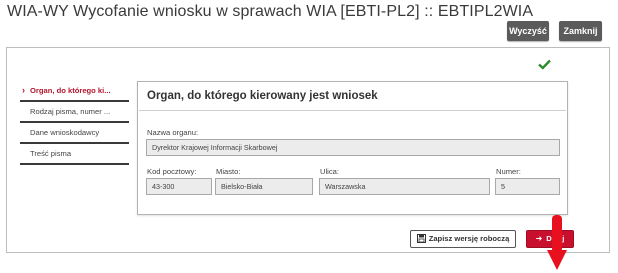  I want to click on red-down-arrow-icon, so click(557, 242).